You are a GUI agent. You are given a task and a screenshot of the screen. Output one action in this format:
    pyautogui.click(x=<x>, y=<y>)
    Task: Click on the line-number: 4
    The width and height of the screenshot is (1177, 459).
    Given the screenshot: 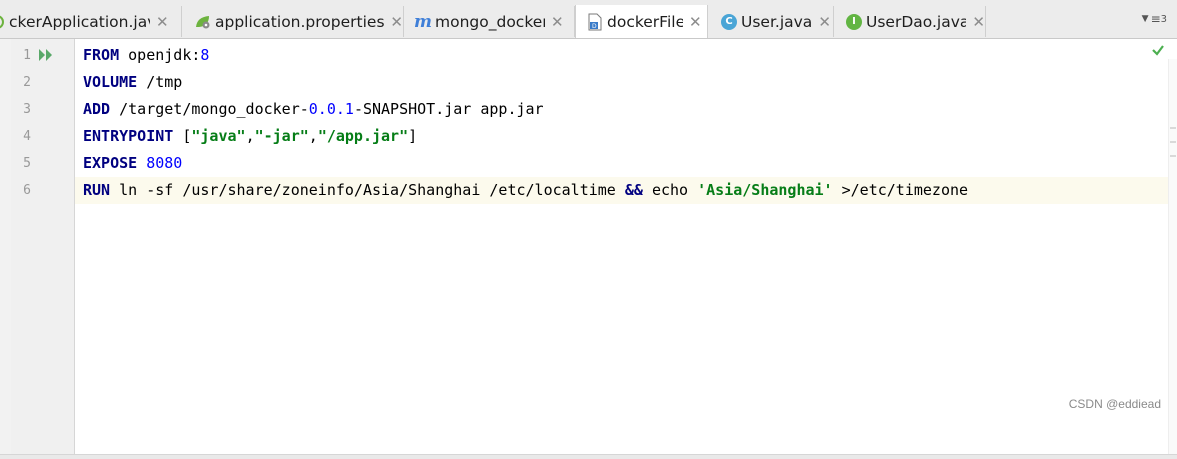 What is the action you would take?
    pyautogui.click(x=27, y=136)
    